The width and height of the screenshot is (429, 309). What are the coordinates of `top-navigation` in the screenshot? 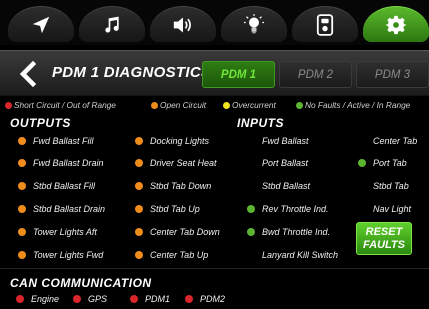 It's located at (214, 22).